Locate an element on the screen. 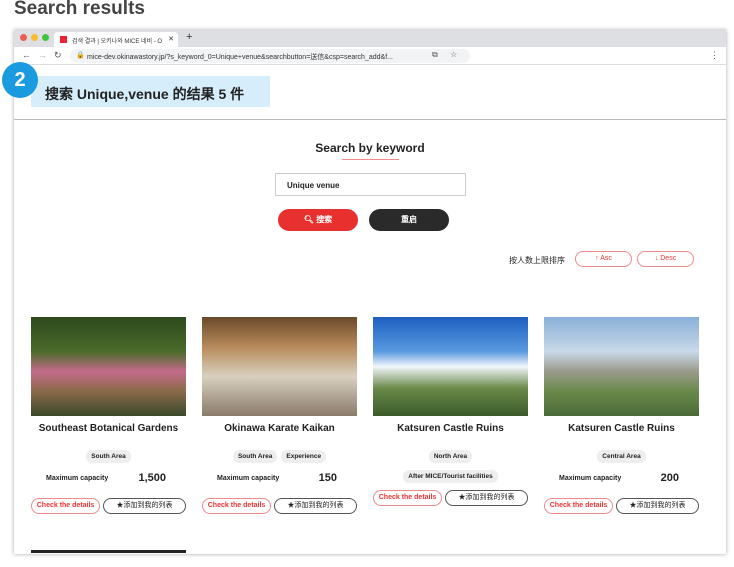 Image resolution: width=734 pixels, height=567 pixels. capacity-row: Maximum capacity 1,500 is located at coordinates (108, 478).